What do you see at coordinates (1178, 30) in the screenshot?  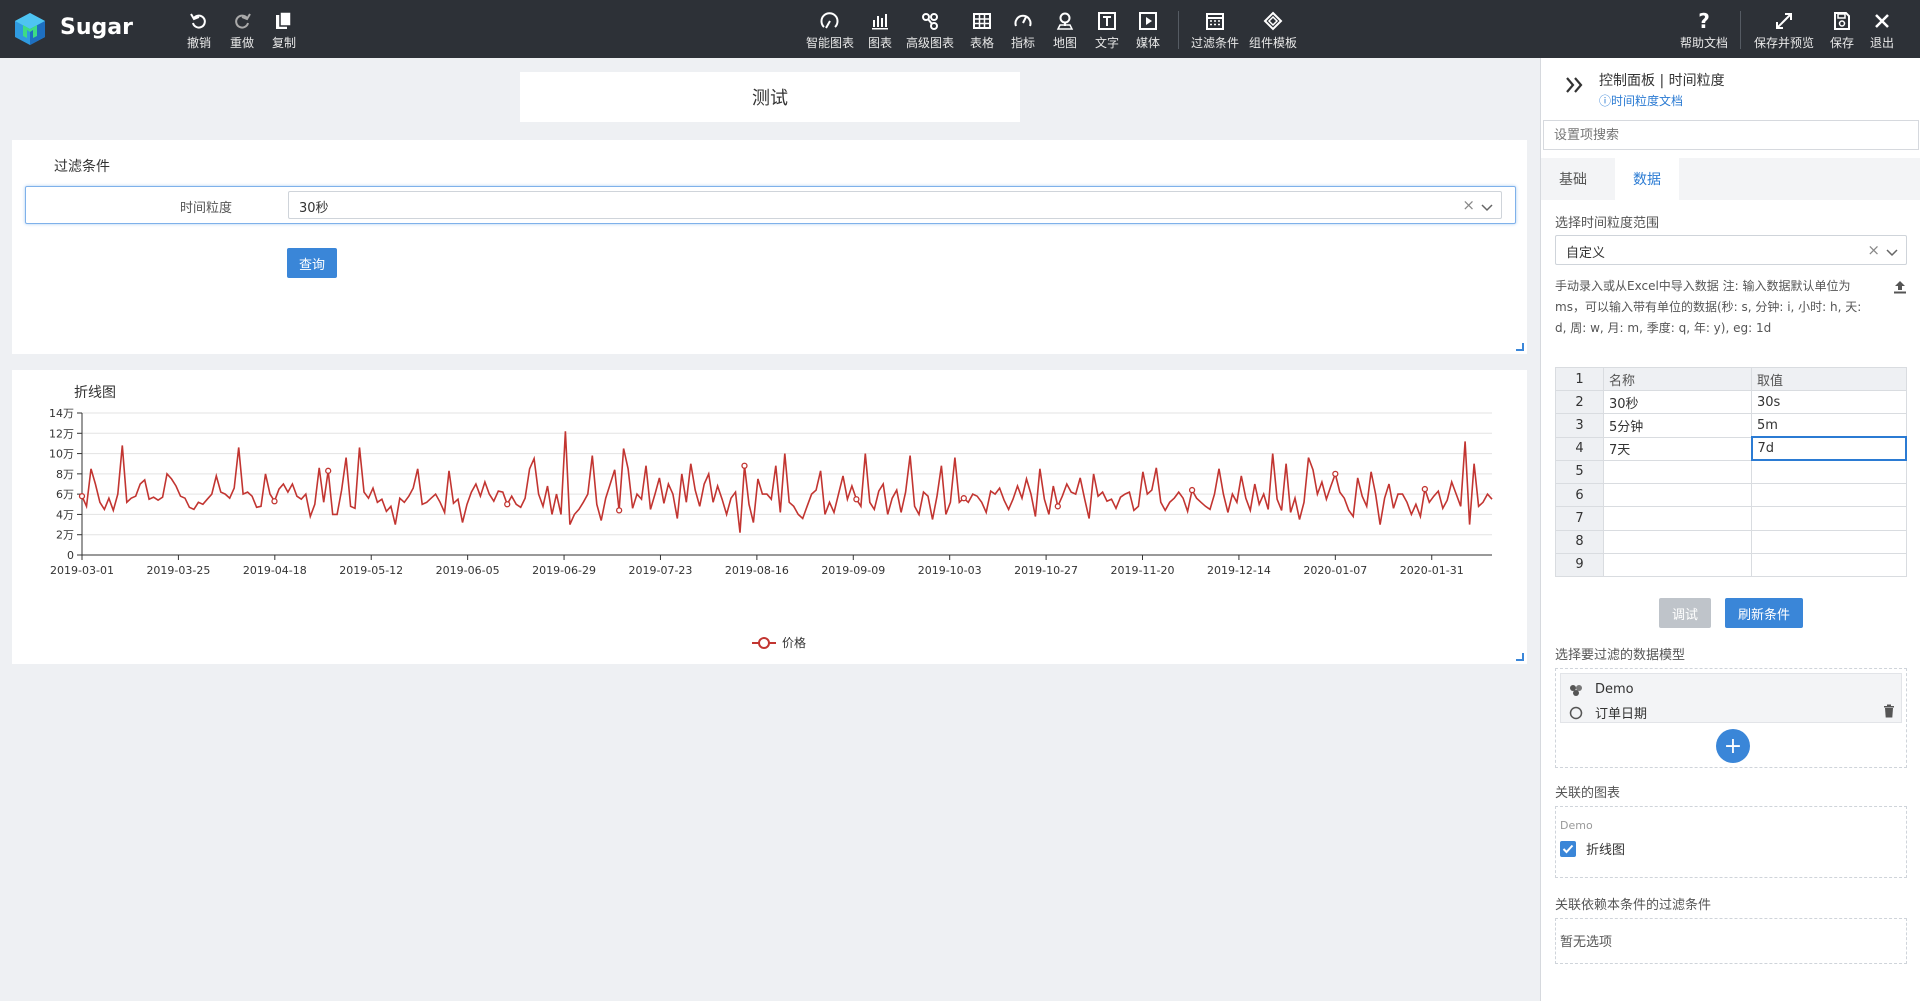 I see `toolbar-divider` at bounding box center [1178, 30].